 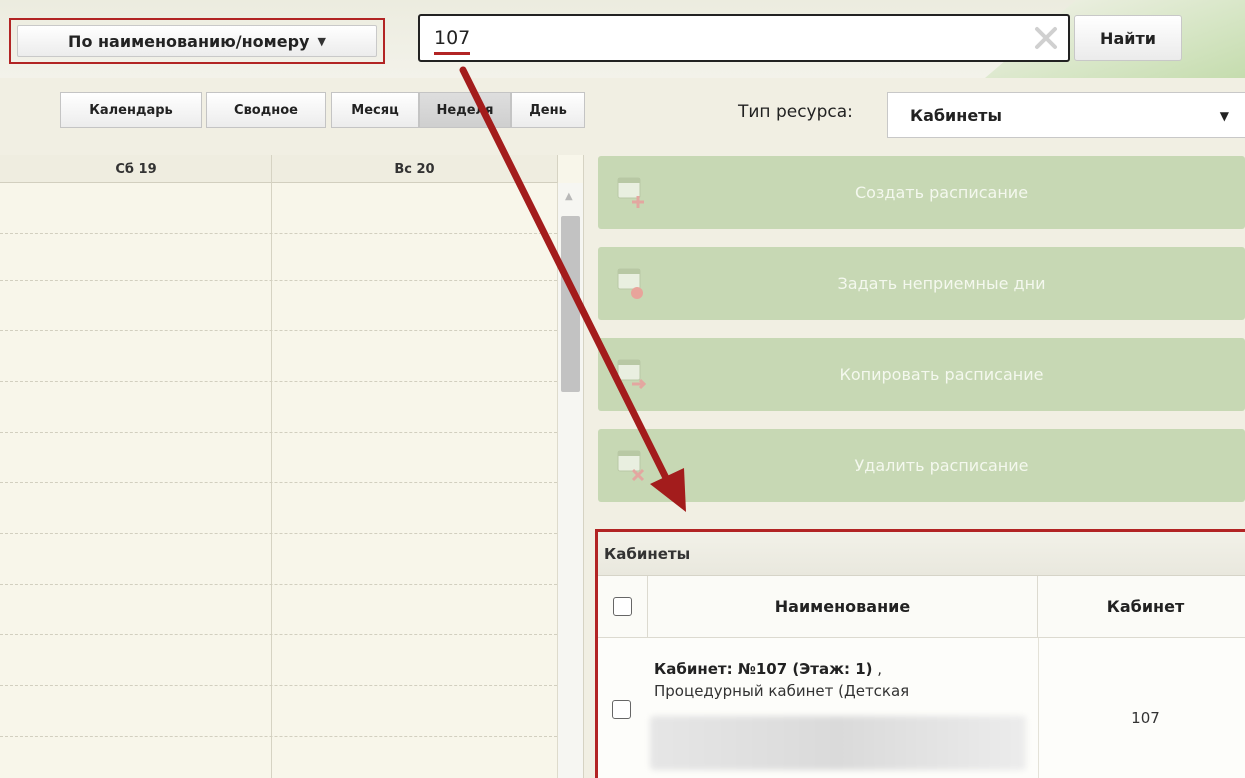 What do you see at coordinates (795, 112) in the screenshot?
I see `resource-type-label: Тип ресурса:` at bounding box center [795, 112].